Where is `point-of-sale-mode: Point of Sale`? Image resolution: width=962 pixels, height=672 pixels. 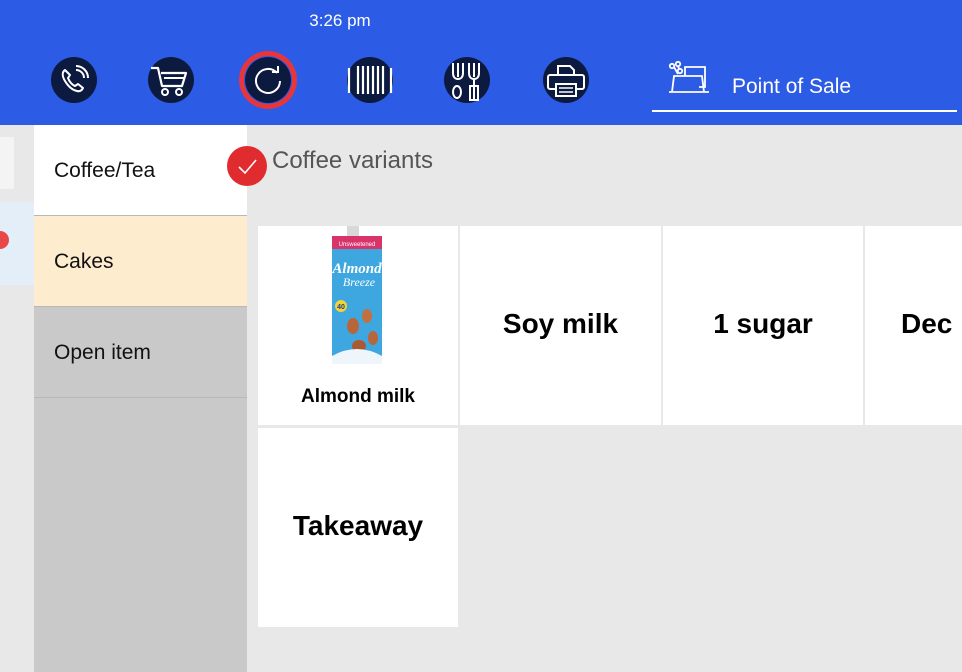 point-of-sale-mode: Point of Sale is located at coordinates (804, 84).